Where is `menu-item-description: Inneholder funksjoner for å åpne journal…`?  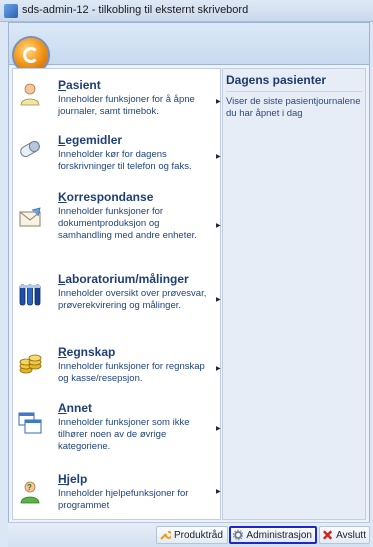 menu-item-description: Inneholder funksjoner for å åpne journal… is located at coordinates (126, 106).